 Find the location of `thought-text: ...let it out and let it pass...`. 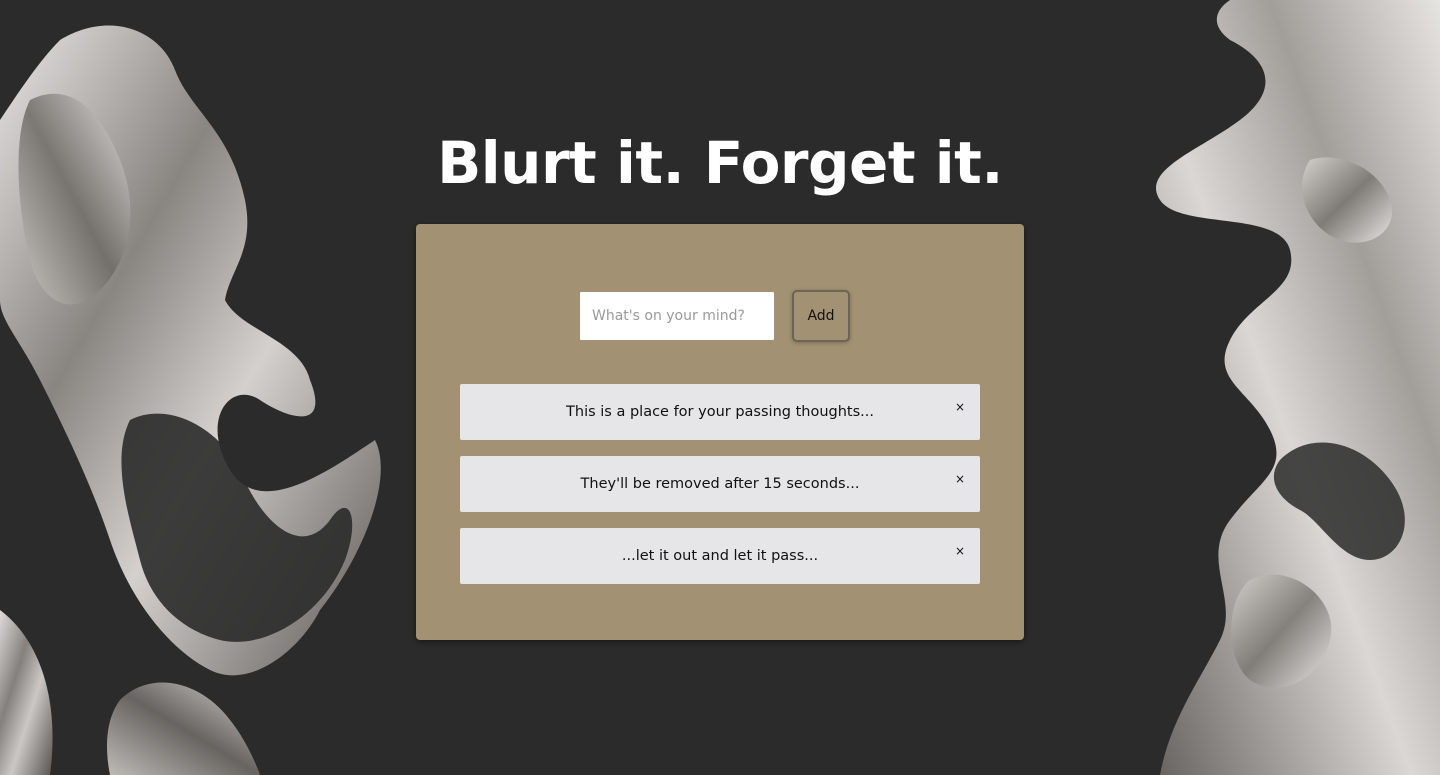

thought-text: ...let it out and let it pass... is located at coordinates (720, 556).